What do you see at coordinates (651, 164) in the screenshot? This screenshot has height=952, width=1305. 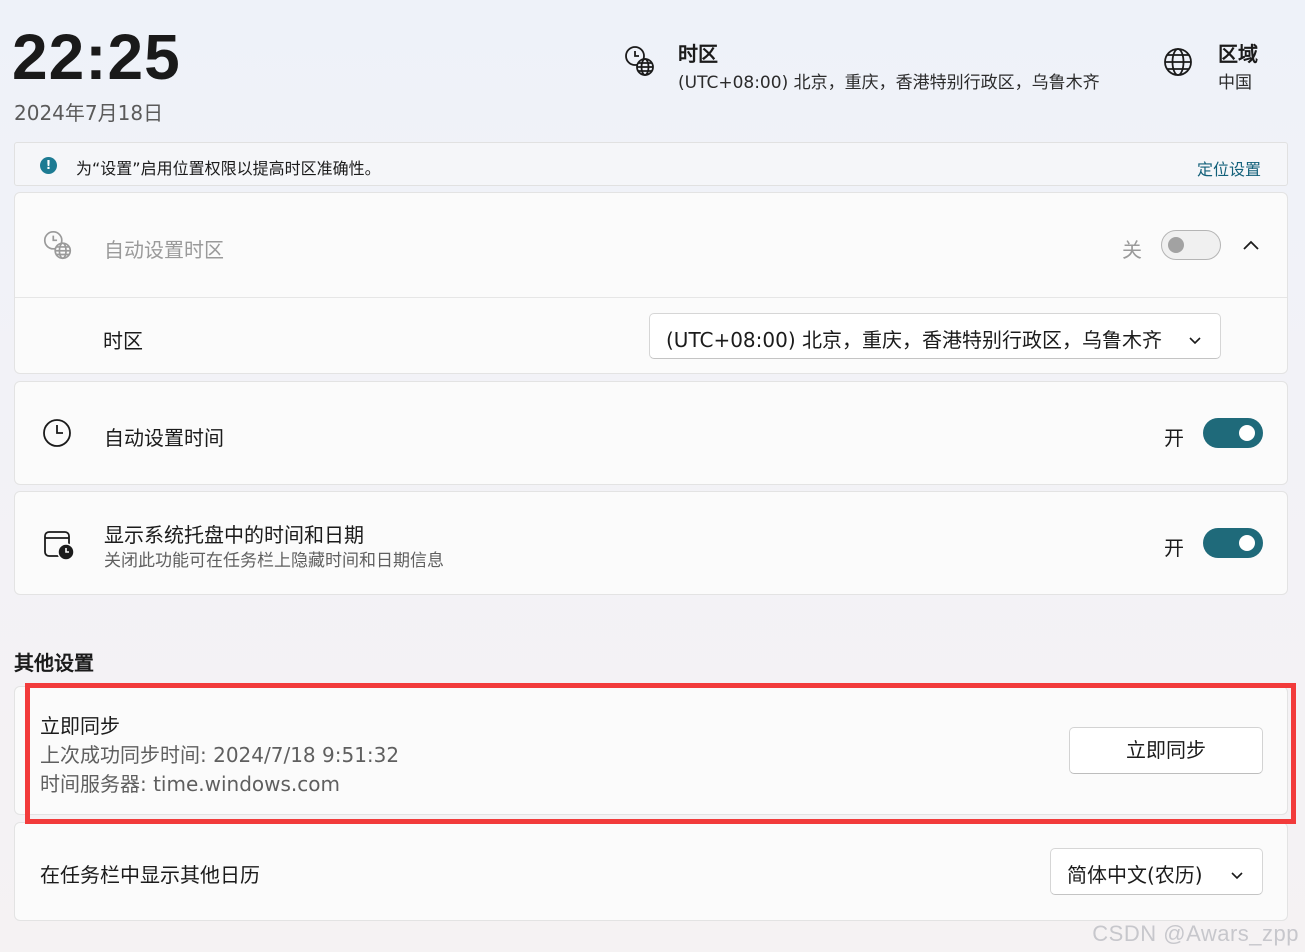 I see `location-permission-infobar: ! 为“设置”启用位置权限以提高时区准确性。 定位设置` at bounding box center [651, 164].